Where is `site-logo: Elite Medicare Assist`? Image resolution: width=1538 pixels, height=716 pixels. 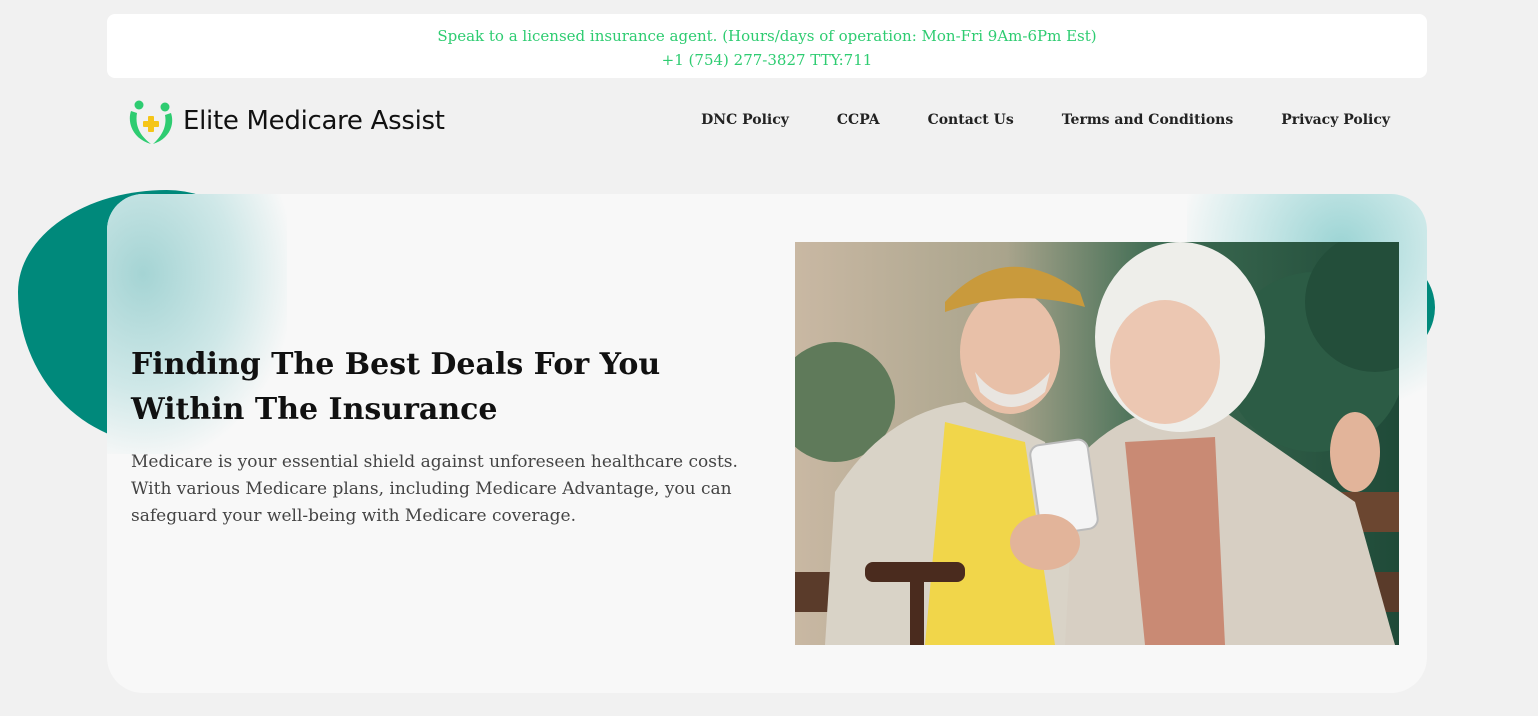
site-logo: Elite Medicare Assist is located at coordinates (285, 121).